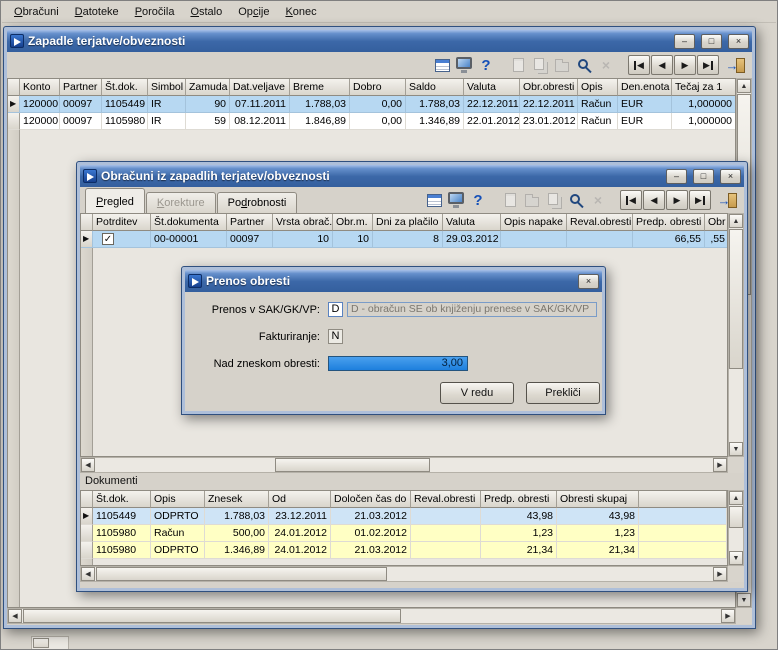 This screenshot has width=778, height=650. What do you see at coordinates (335, 336) in the screenshot?
I see `fakturiranje-input: N` at bounding box center [335, 336].